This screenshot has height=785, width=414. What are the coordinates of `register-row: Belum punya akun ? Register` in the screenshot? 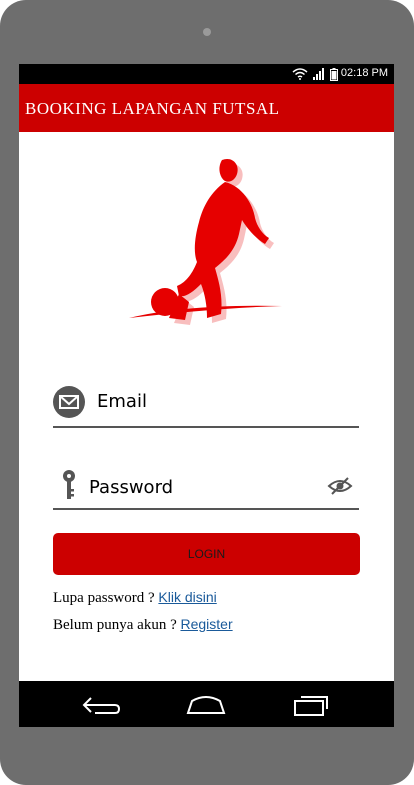 It's located at (143, 625).